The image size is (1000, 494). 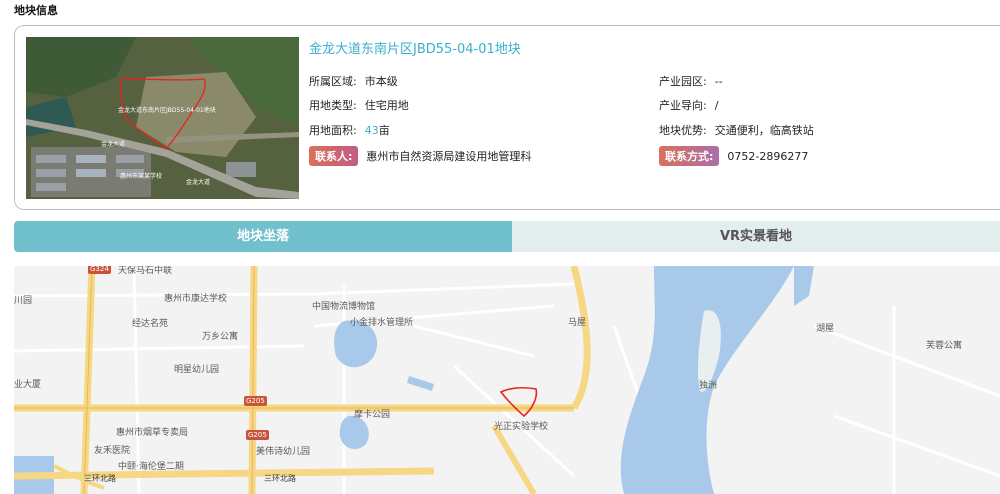 What do you see at coordinates (150, 322) in the screenshot?
I see `map-poi: 经达名苑` at bounding box center [150, 322].